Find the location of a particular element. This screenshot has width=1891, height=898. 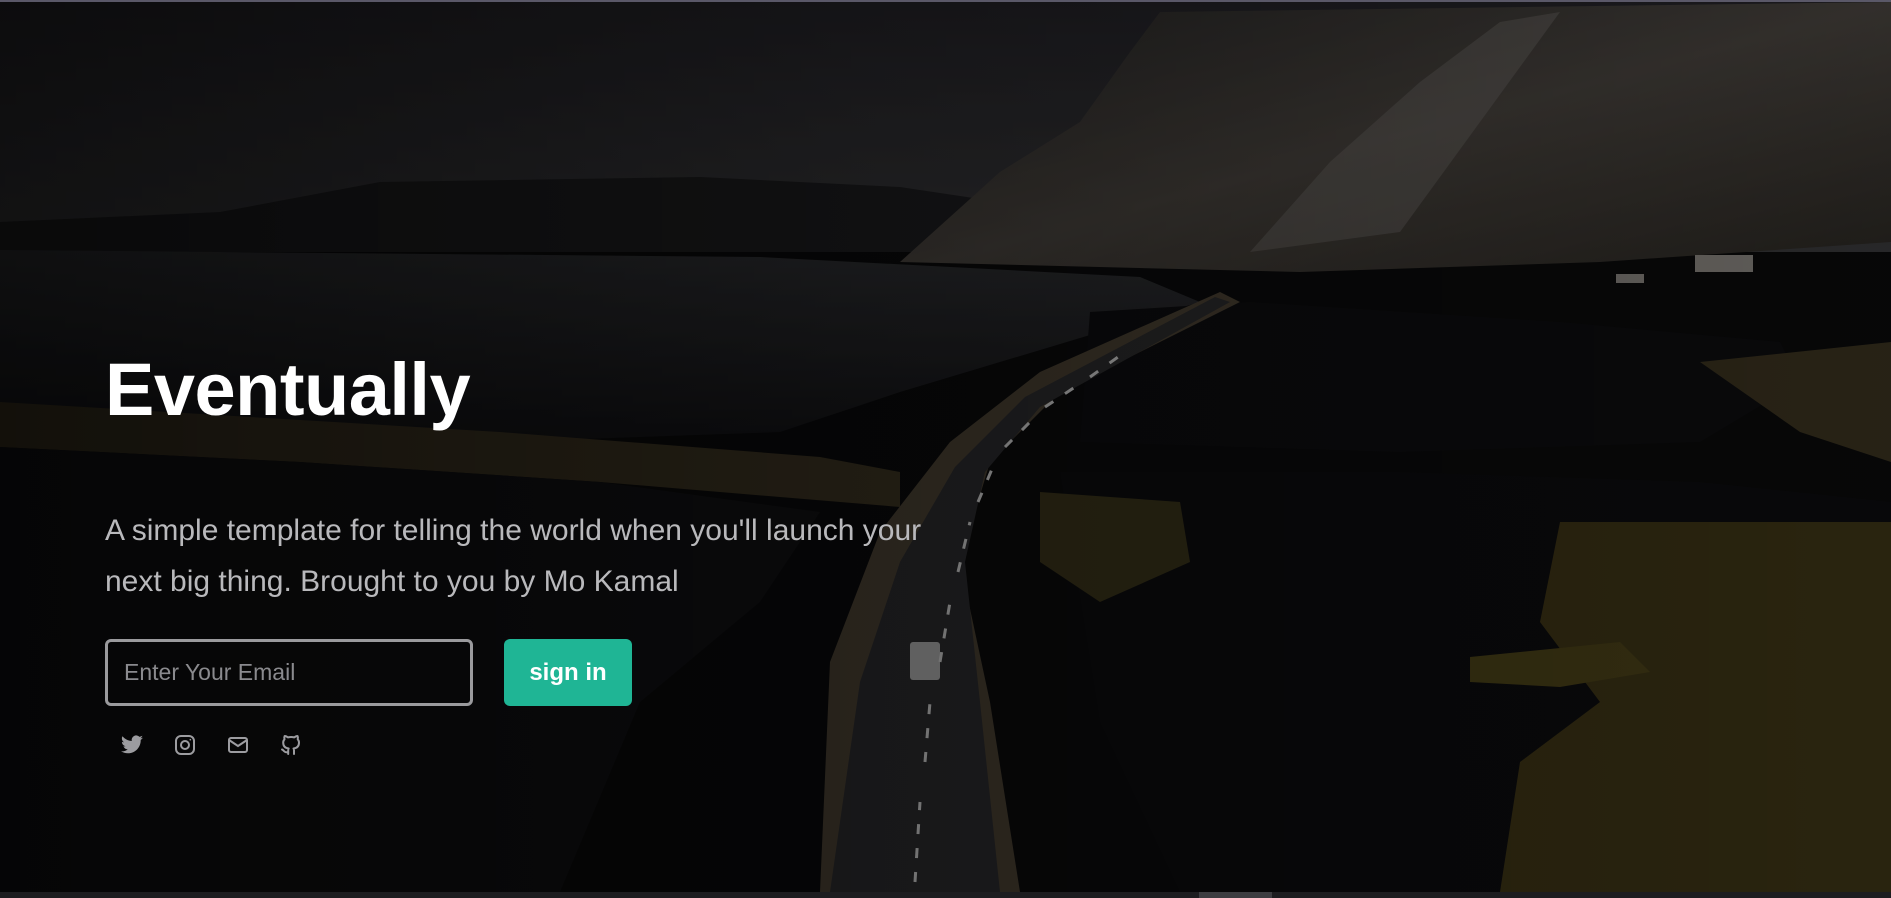

page-title: Eventually is located at coordinates (288, 389).